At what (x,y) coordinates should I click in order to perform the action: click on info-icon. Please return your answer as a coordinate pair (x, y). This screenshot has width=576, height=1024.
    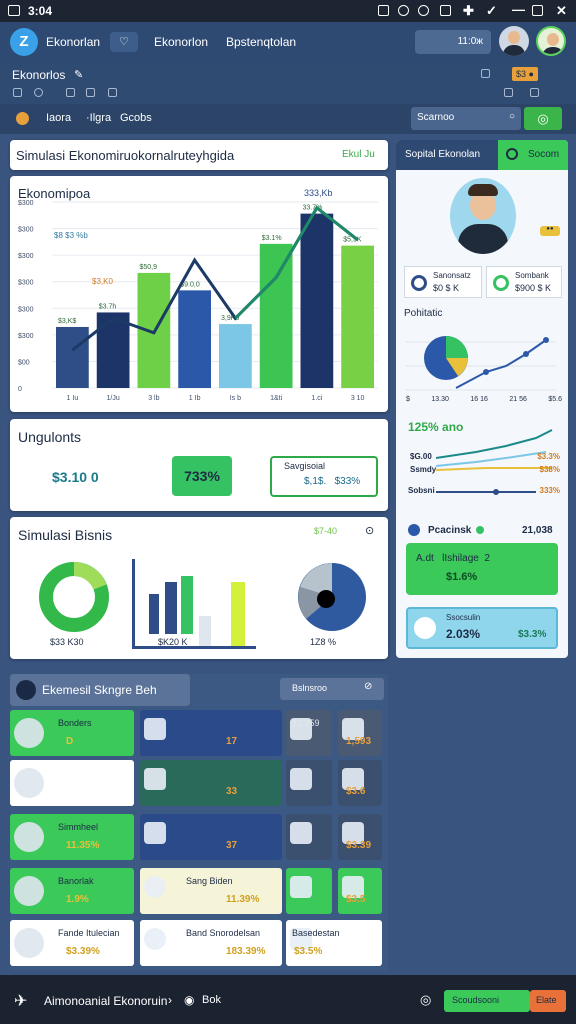
    Looking at the image, I should click on (423, 10).